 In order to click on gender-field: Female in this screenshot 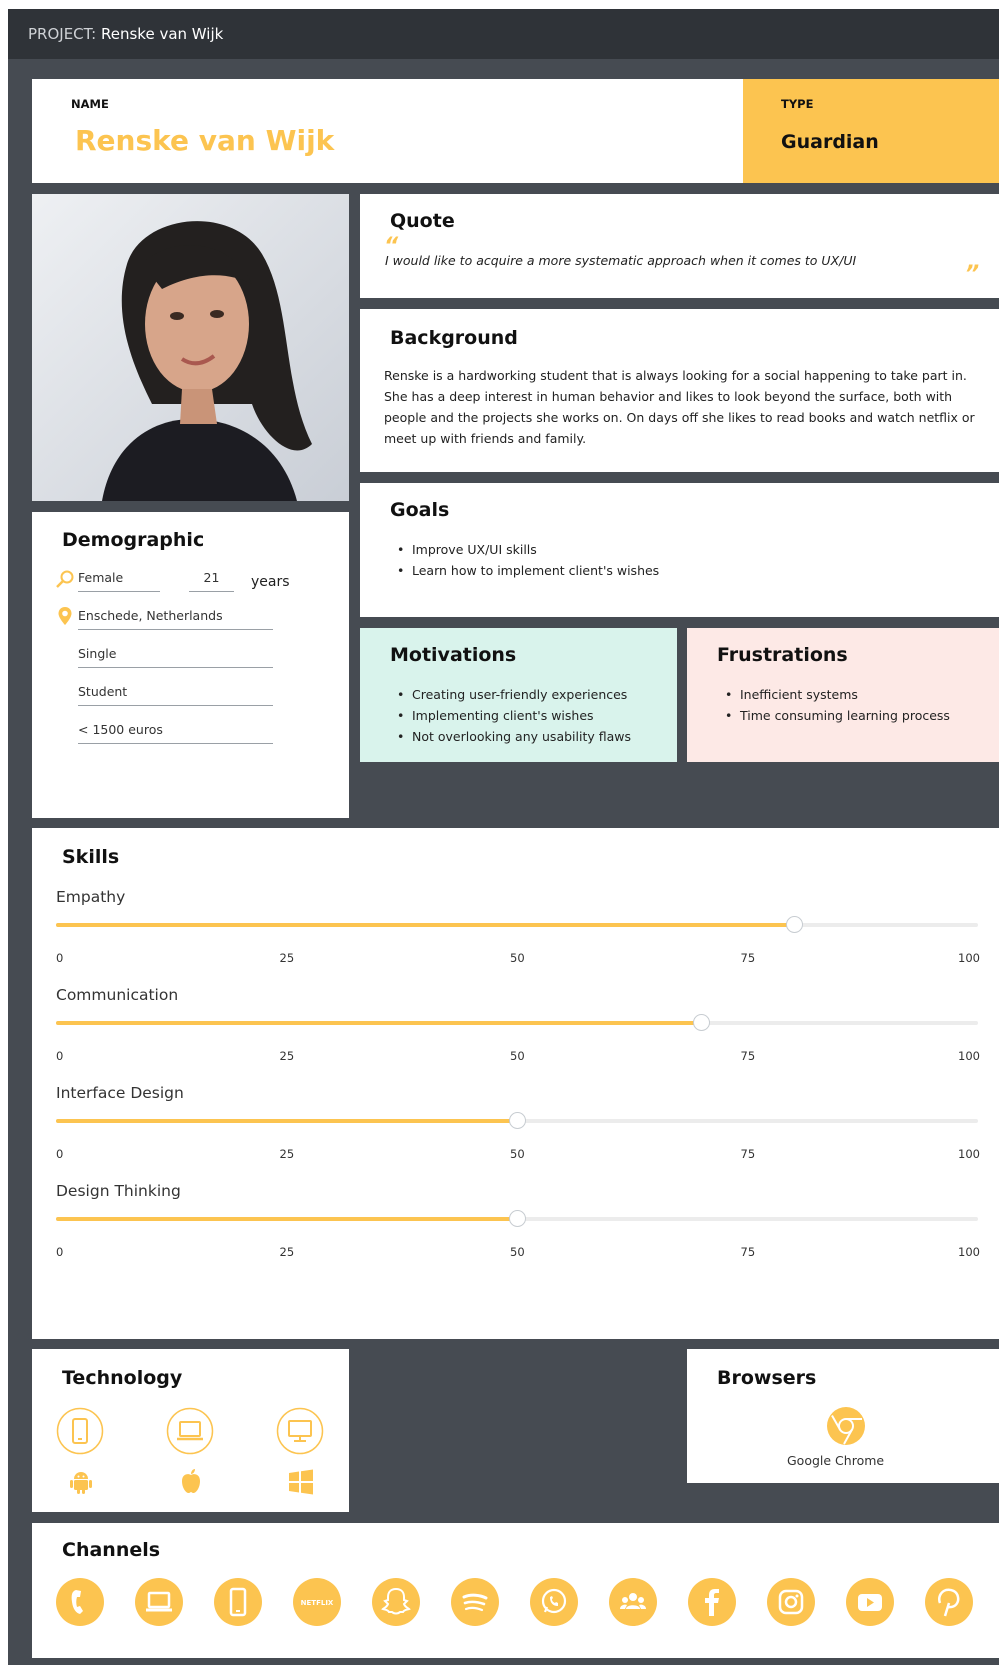, I will do `click(119, 581)`.